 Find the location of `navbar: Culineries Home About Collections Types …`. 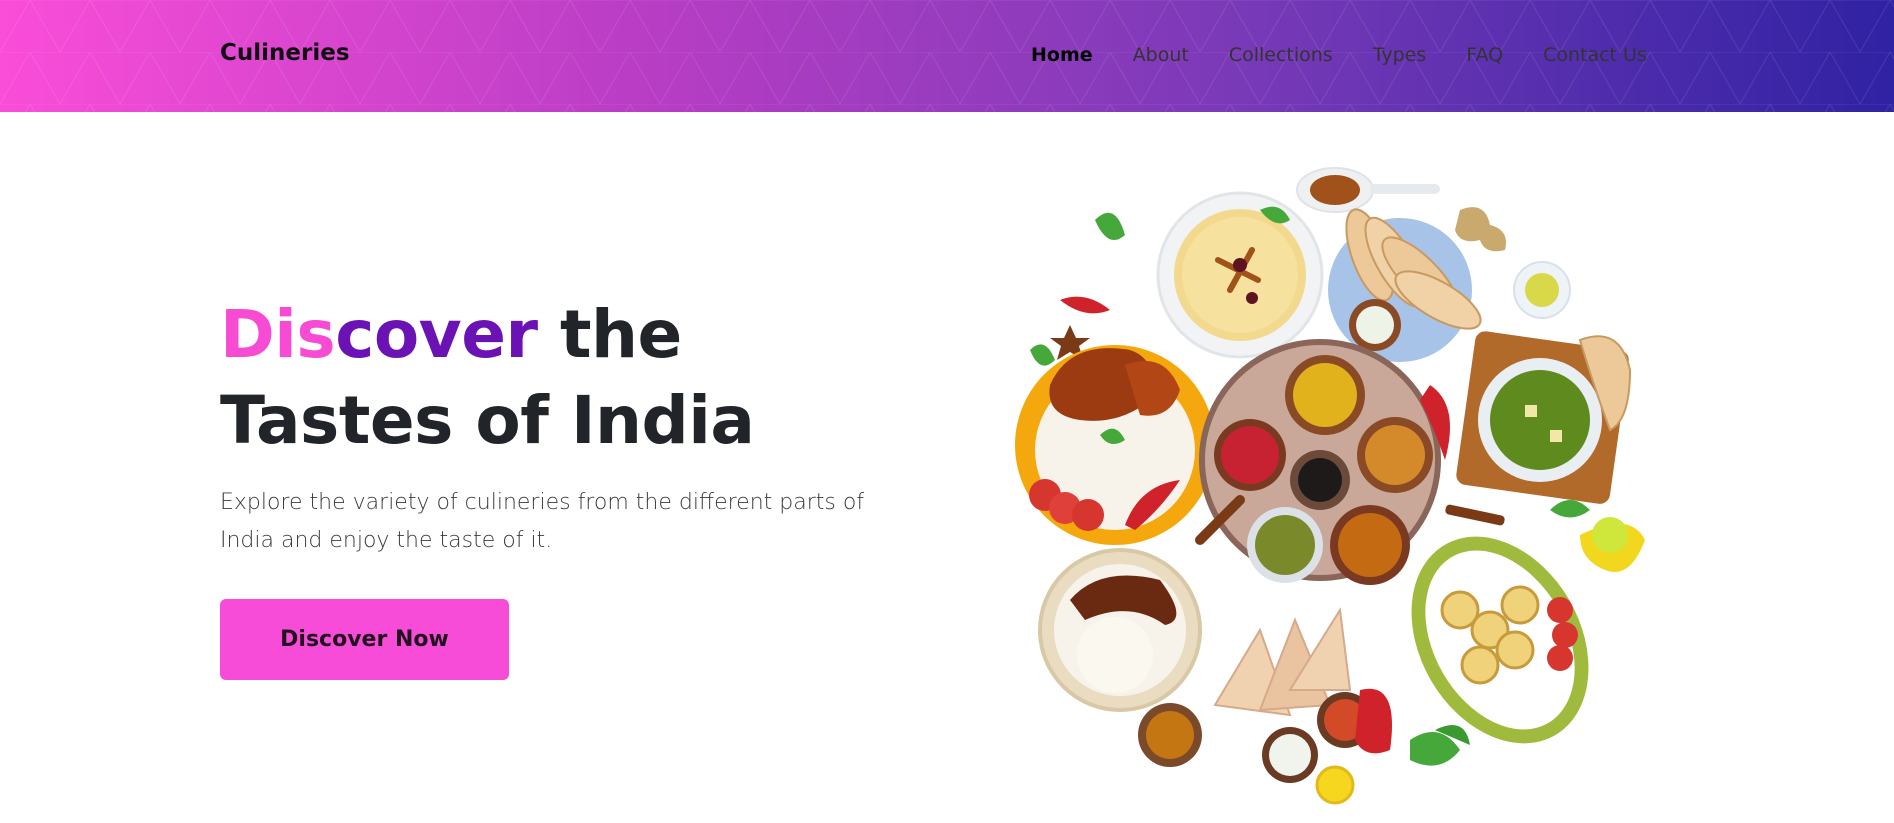

navbar: Culineries Home About Collections Types … is located at coordinates (947, 56).